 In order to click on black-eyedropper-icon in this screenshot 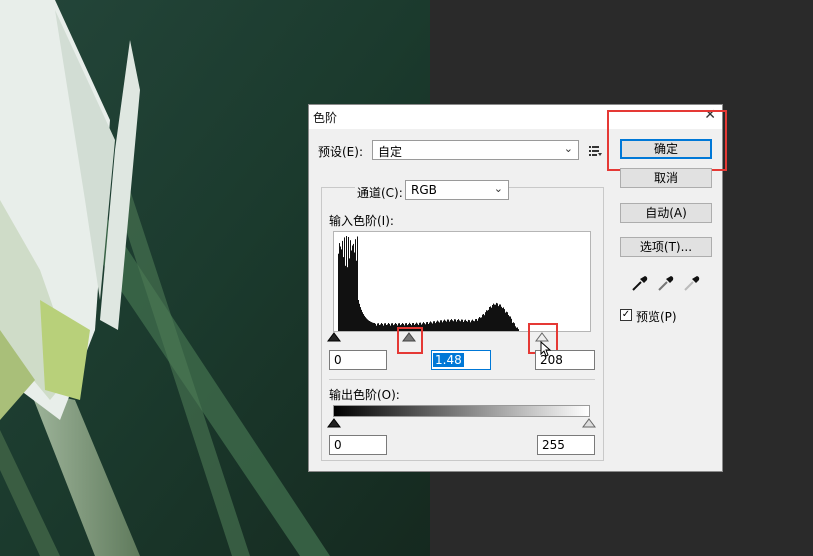, I will do `click(640, 283)`.